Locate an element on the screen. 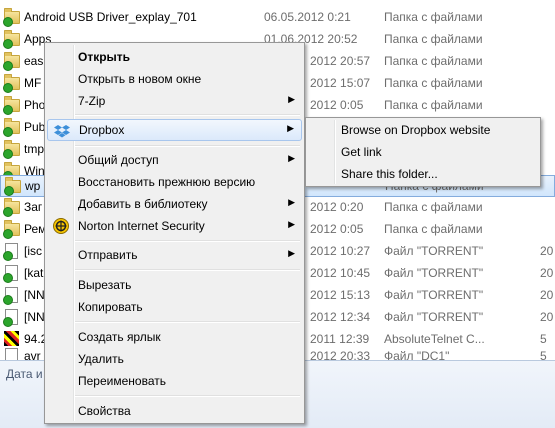 This screenshot has width=555, height=428. menu-item-norton: Norton Internet Security ▶ is located at coordinates (174, 226).